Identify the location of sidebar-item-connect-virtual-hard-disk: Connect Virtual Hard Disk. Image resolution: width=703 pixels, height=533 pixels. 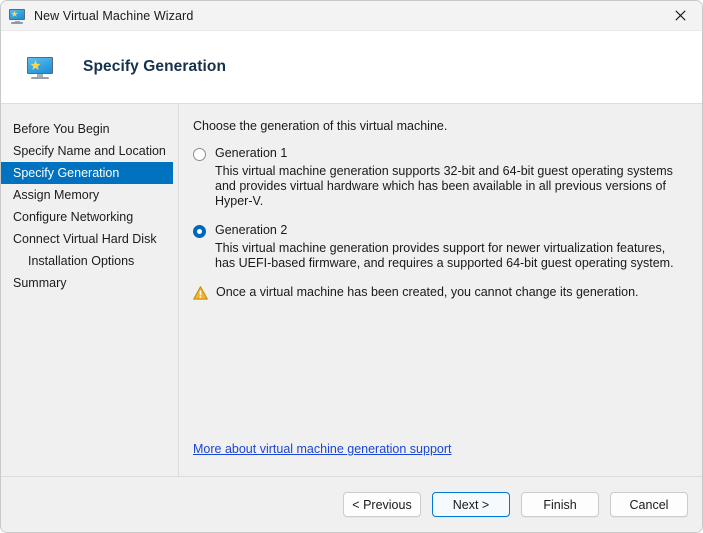
(87, 239).